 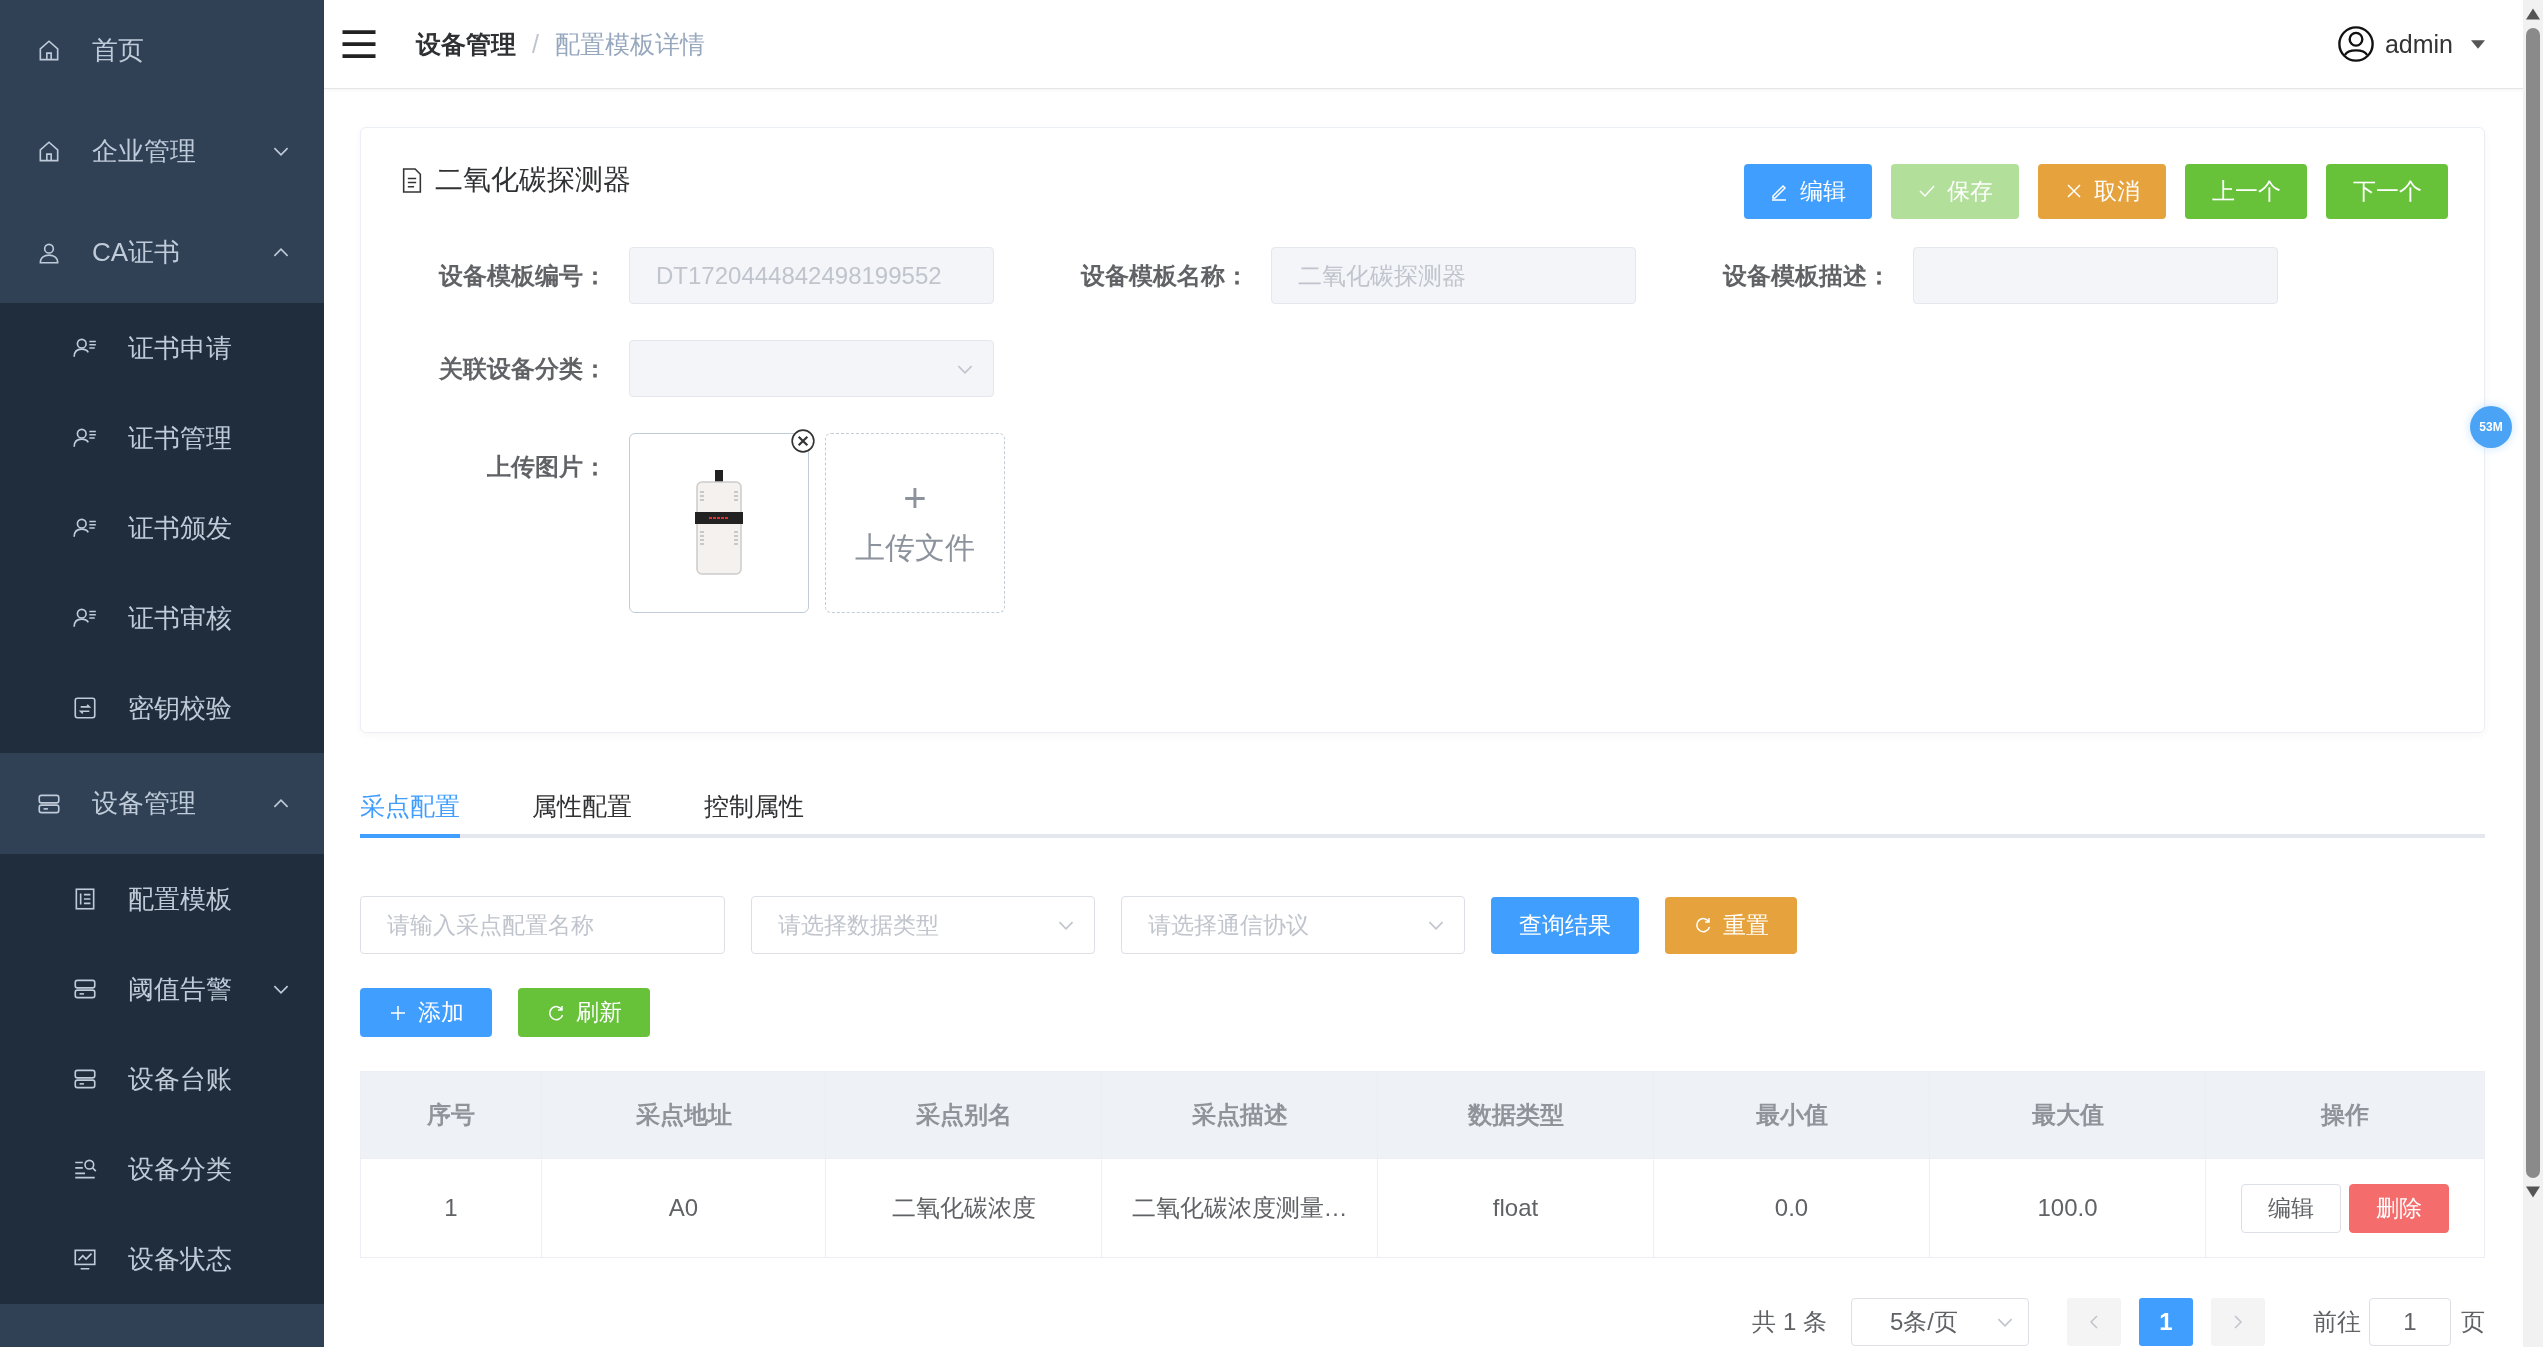 I want to click on table-cell: float, so click(x=1516, y=1208).